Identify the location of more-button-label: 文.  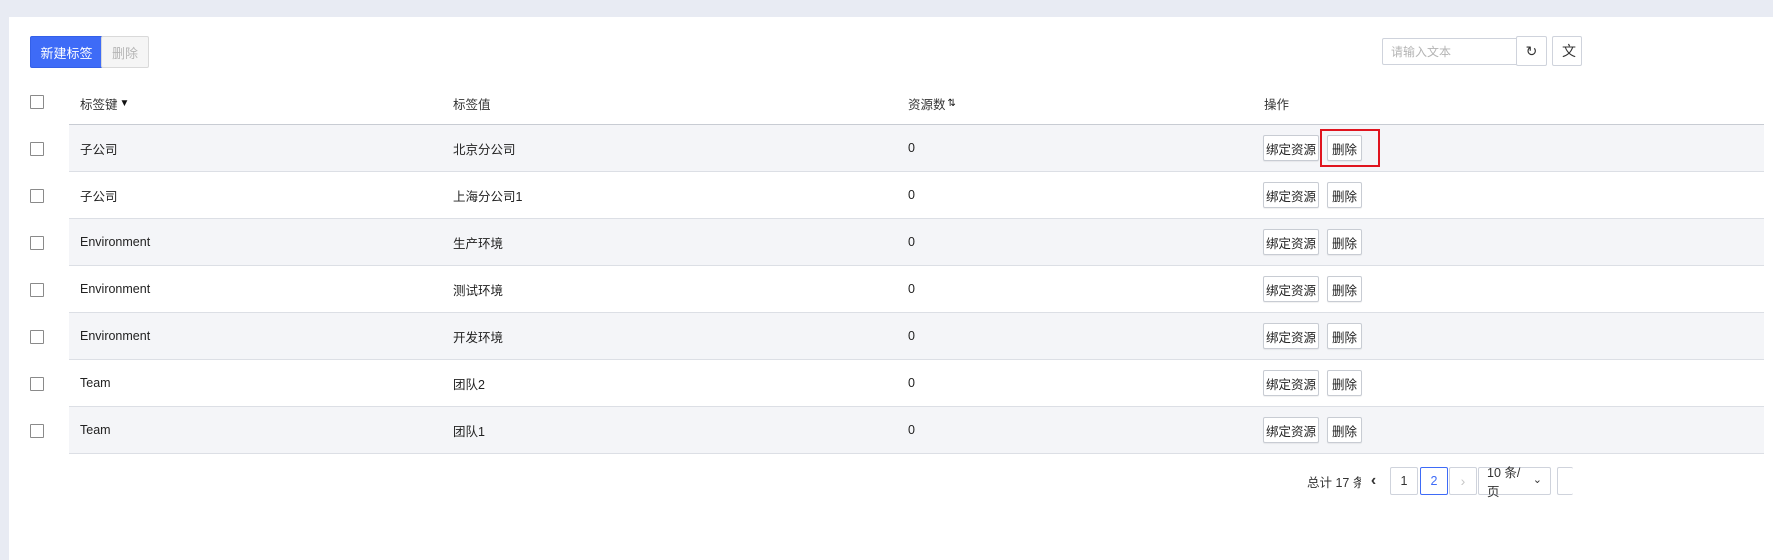
(1569, 51).